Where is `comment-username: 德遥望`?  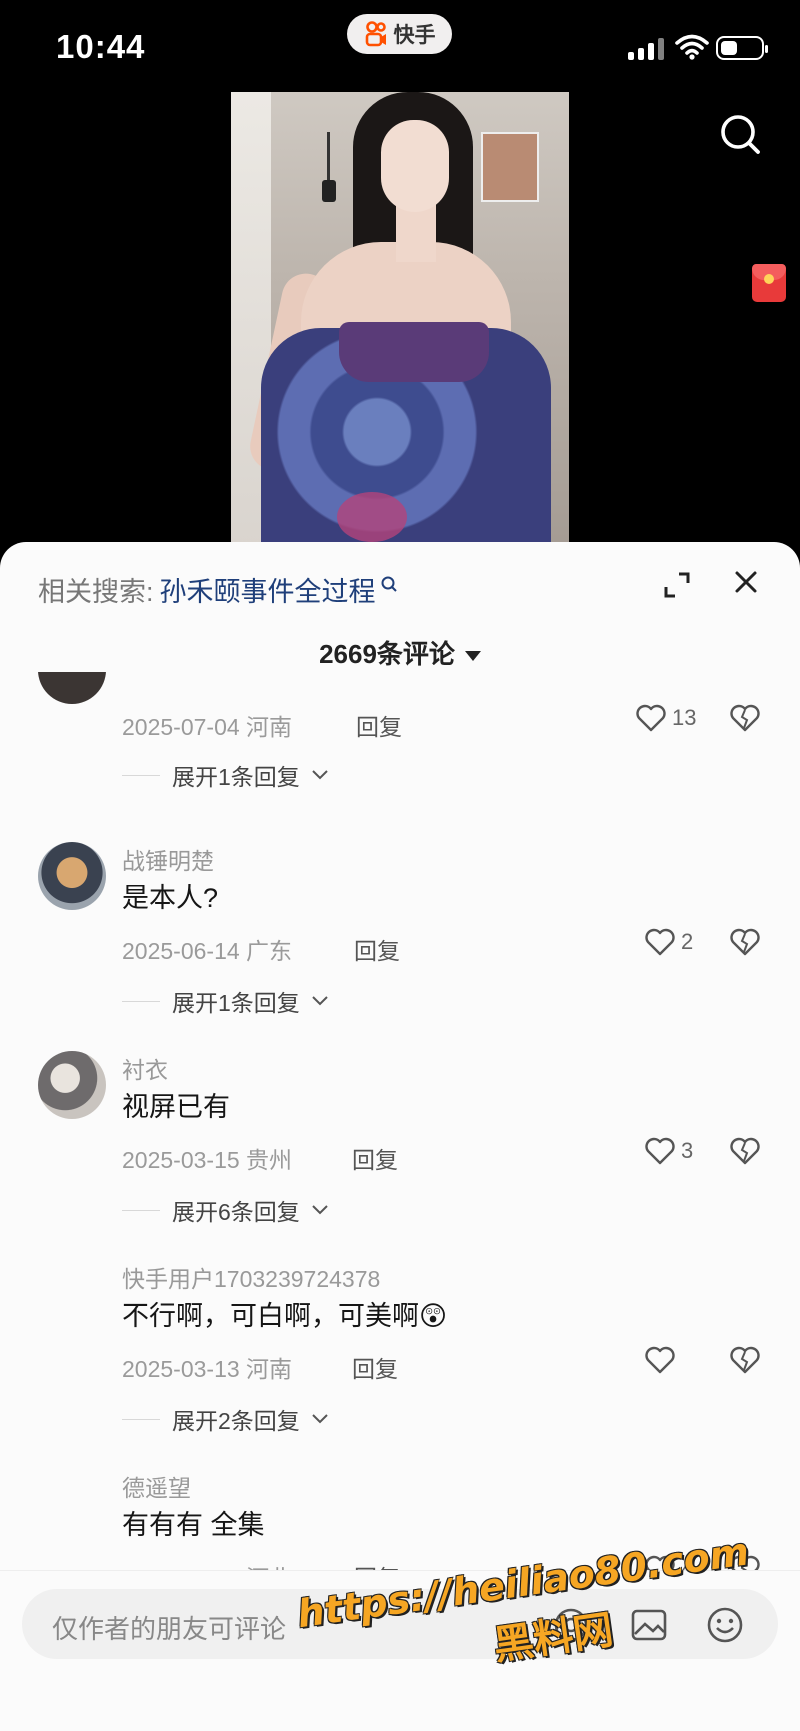 comment-username: 德遥望 is located at coordinates (156, 1486).